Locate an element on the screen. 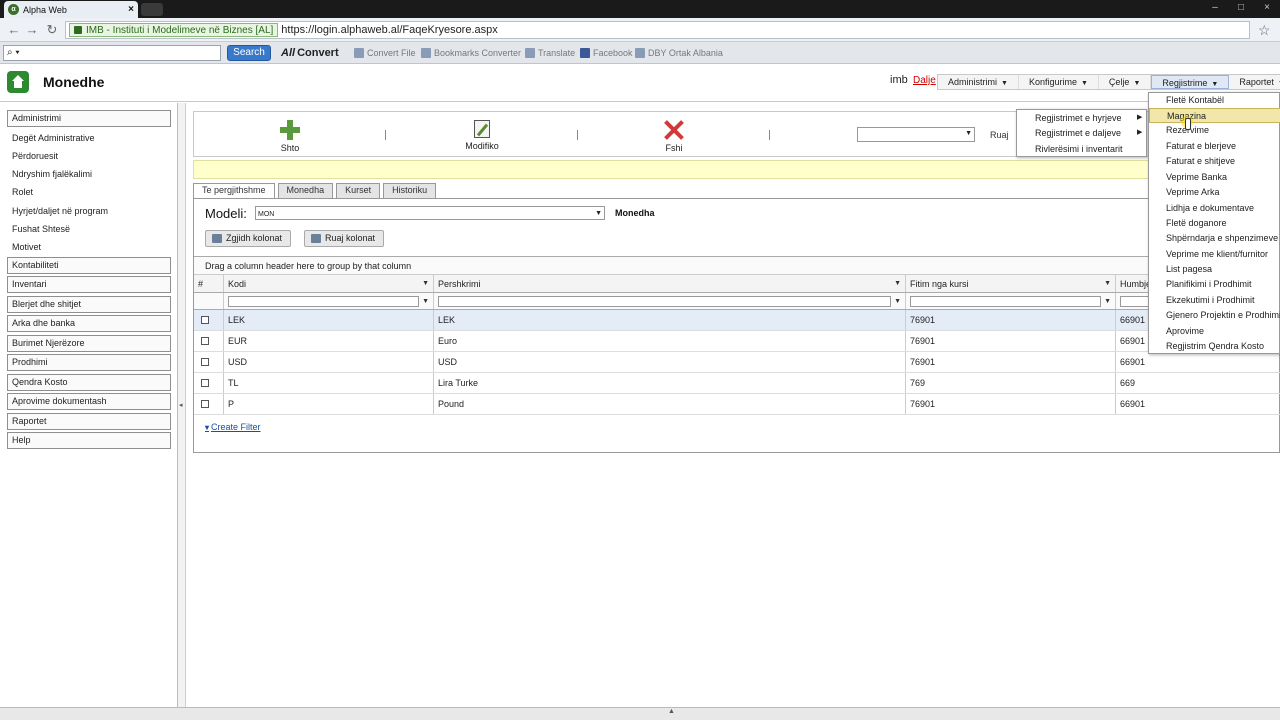 This screenshot has height=720, width=1280. sidebar-section-prodhimi: Prodhimi is located at coordinates (89, 362).